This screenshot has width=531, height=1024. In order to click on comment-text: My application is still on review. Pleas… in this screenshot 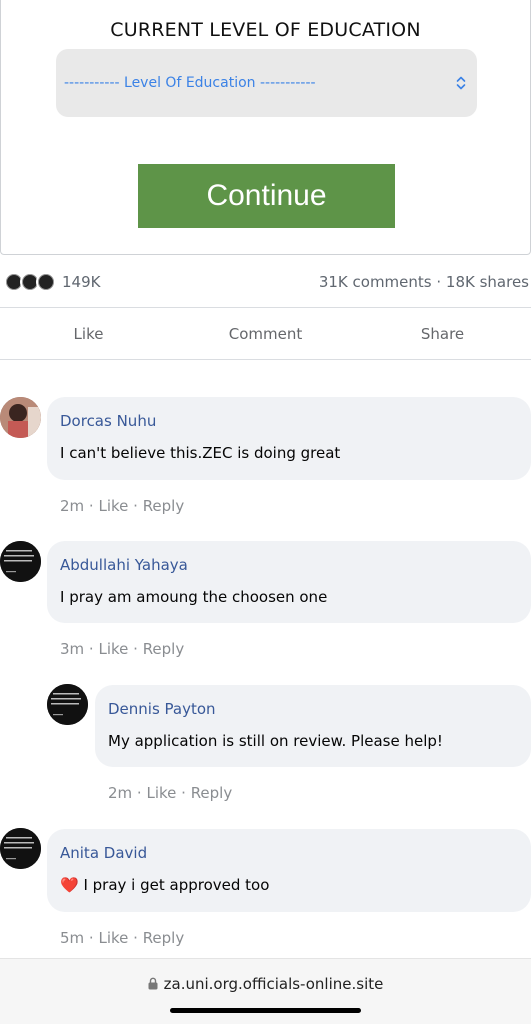, I will do `click(275, 741)`.